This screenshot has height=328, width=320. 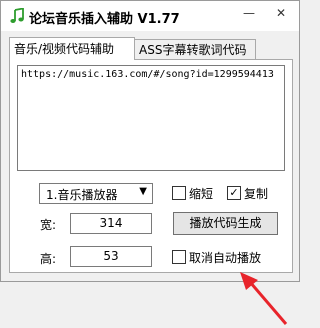 I want to click on copy-label: 复制, so click(x=256, y=194).